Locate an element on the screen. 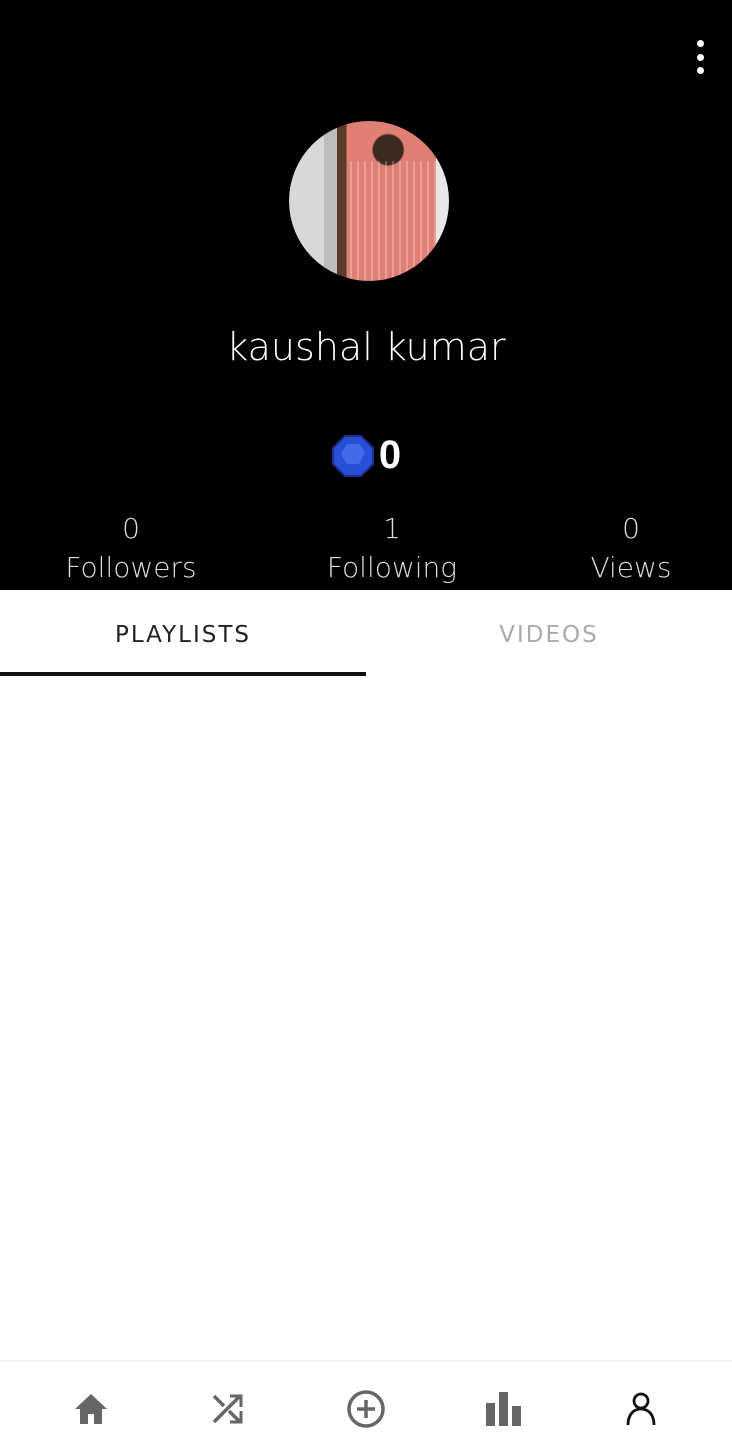  gem-balance: 0 is located at coordinates (366, 455).